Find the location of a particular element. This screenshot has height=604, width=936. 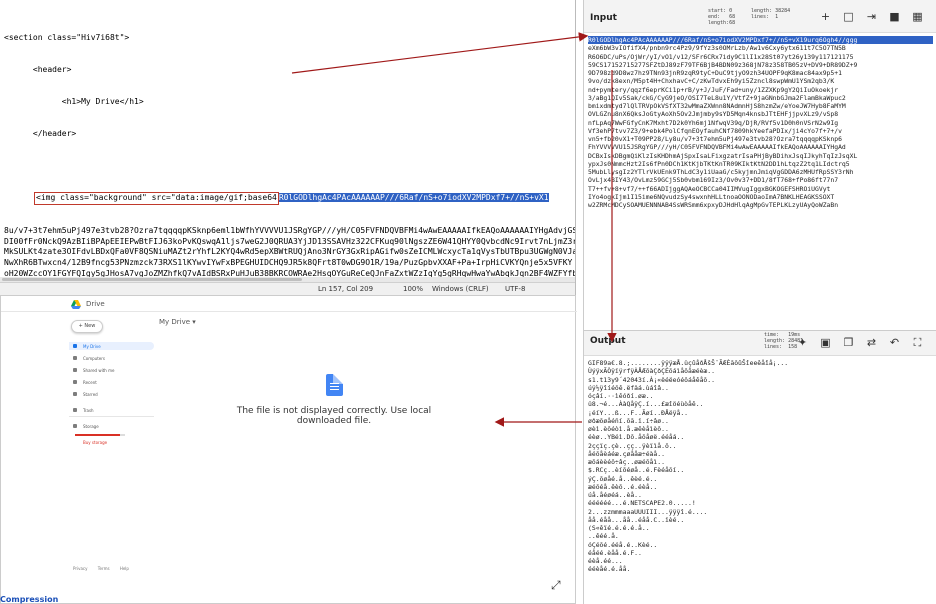

sidebar-item-starred: Starred is located at coordinates (111, 394).